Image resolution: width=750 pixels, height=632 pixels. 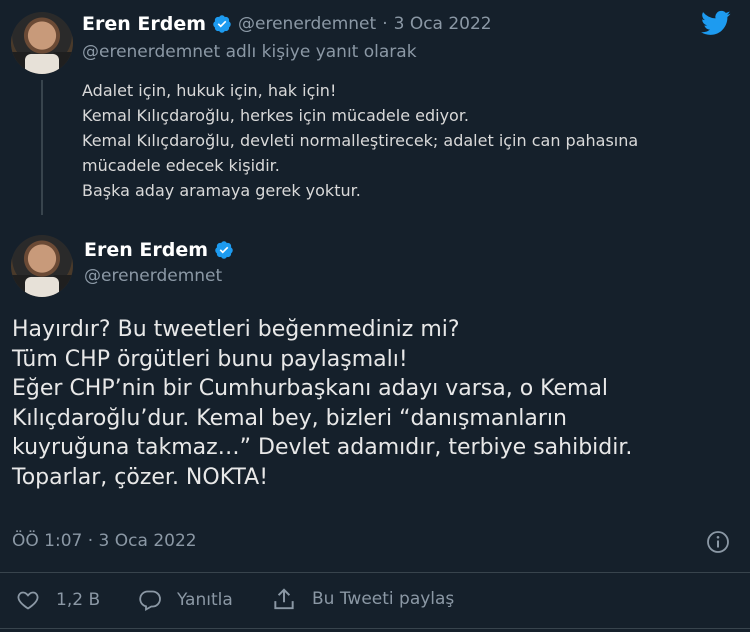 I want to click on share-button: Bu Tweeti paylaş, so click(x=362, y=599).